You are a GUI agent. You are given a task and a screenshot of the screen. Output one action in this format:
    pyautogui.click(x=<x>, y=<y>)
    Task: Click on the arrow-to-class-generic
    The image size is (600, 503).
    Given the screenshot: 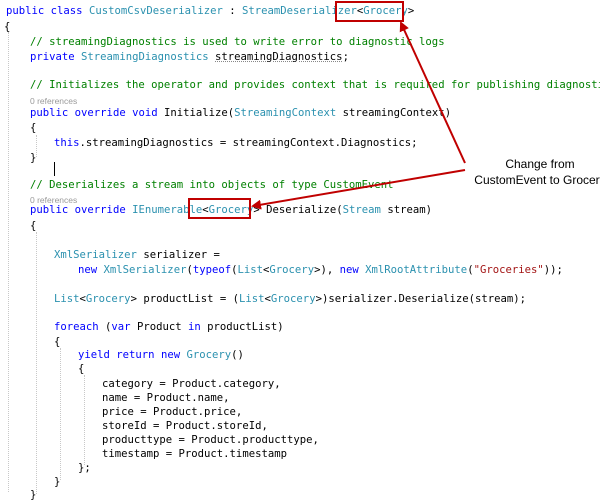 What is the action you would take?
    pyautogui.click(x=432, y=92)
    